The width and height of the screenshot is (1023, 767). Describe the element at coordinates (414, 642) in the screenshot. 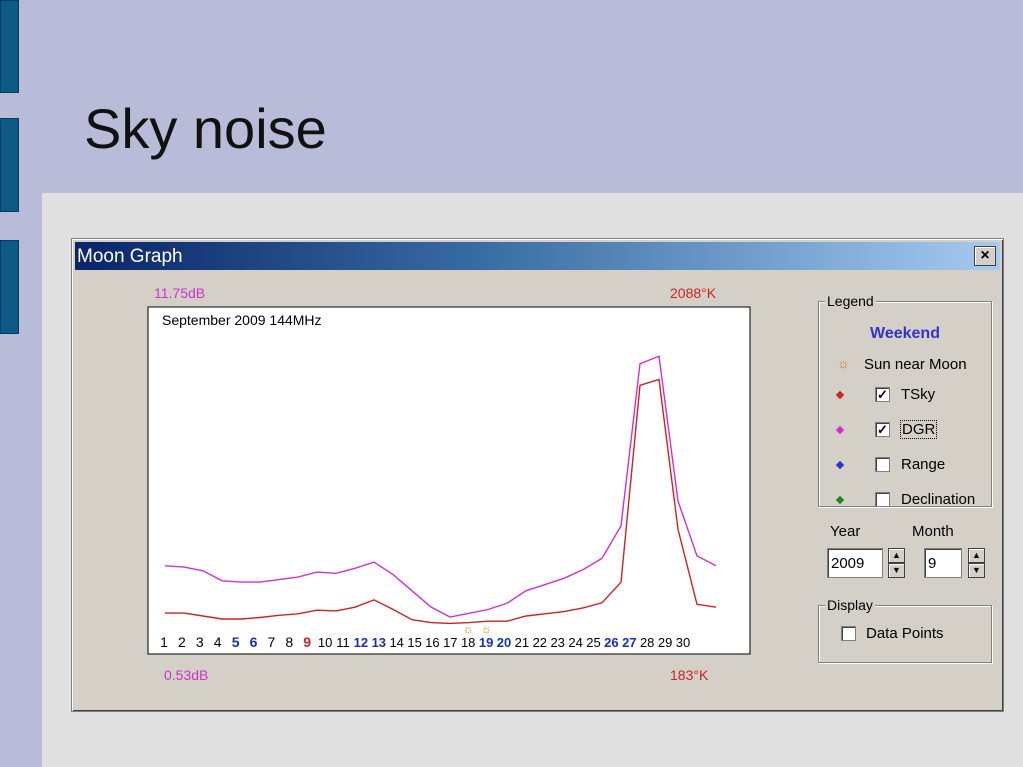

I see `x-tick-label-15: 15` at that location.